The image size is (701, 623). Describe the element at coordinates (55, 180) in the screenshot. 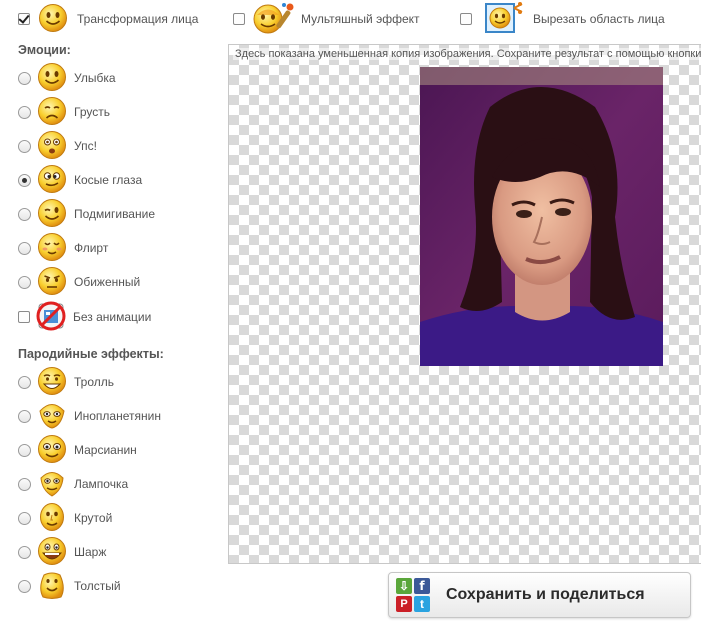

I see `cross-eyed-icon` at that location.